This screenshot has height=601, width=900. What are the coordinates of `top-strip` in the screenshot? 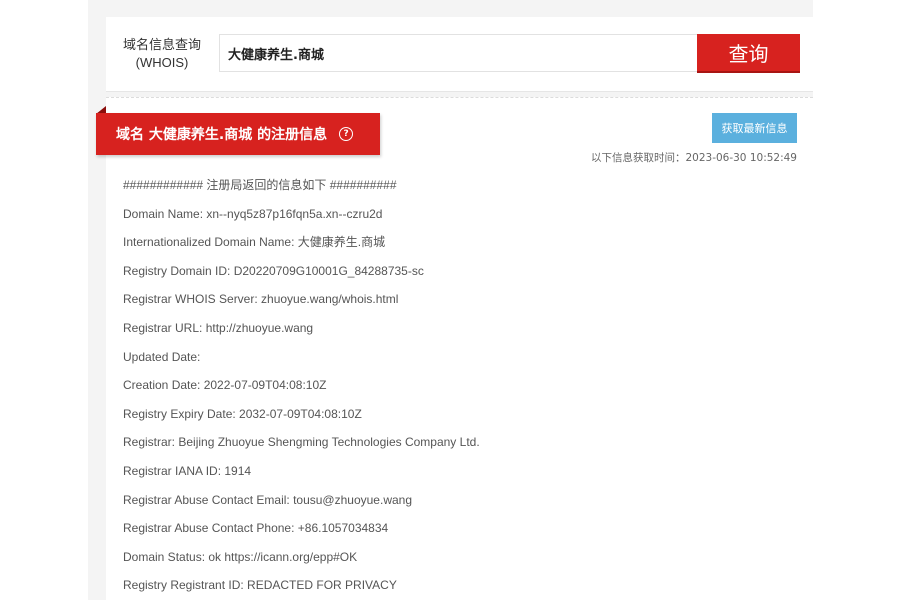 It's located at (459, 5).